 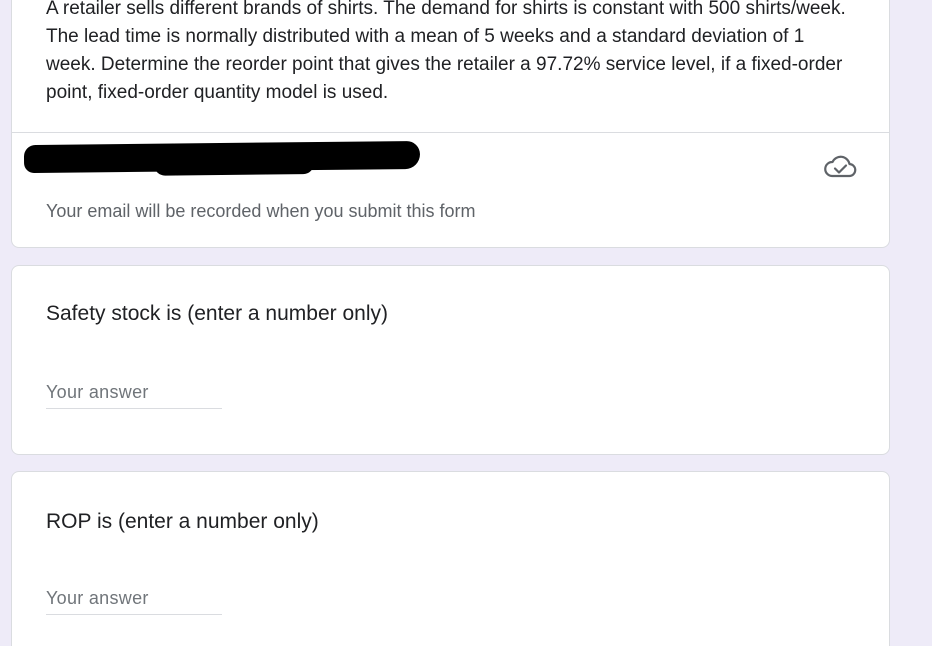 What do you see at coordinates (134, 598) in the screenshot?
I see `rop-answer-input` at bounding box center [134, 598].